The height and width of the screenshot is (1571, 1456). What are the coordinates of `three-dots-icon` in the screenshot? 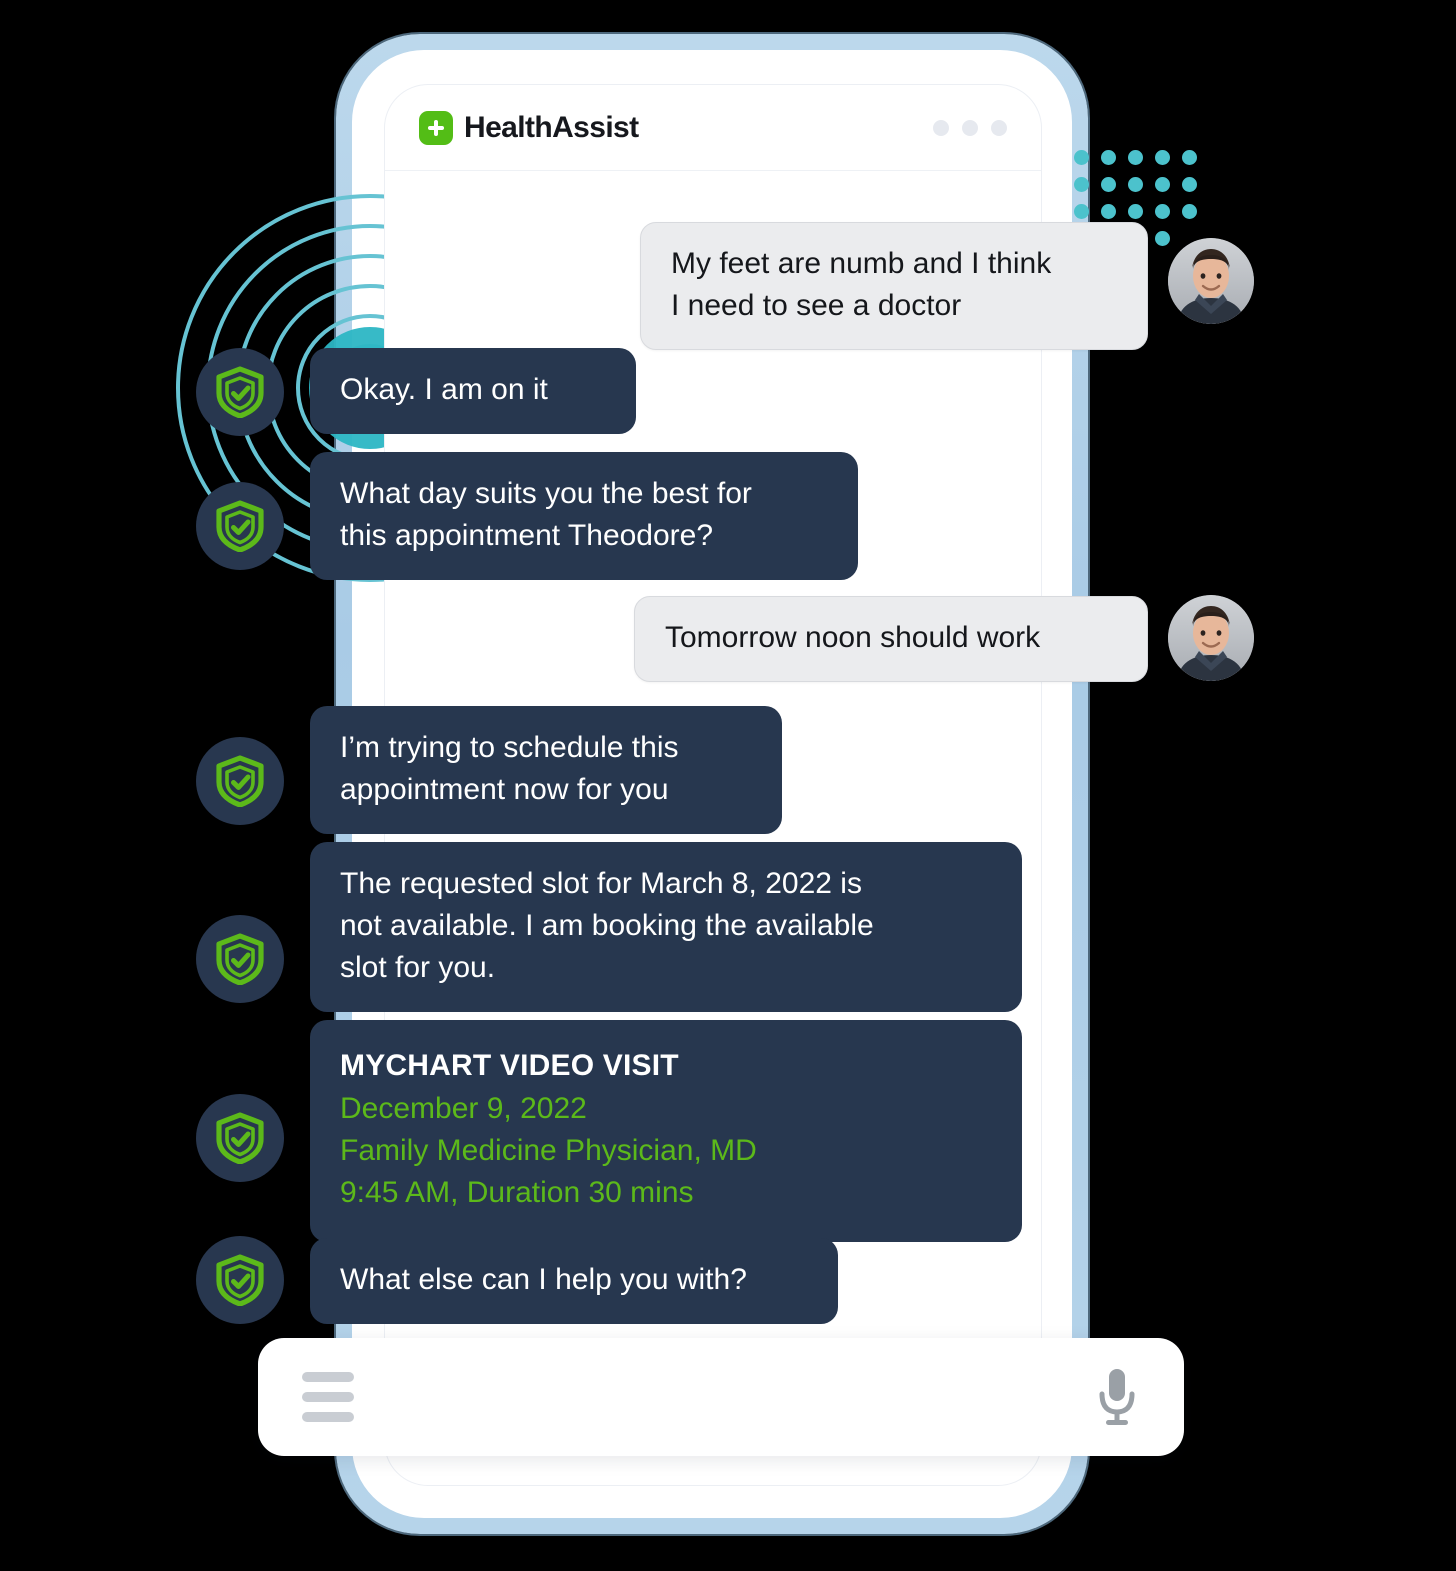 It's located at (970, 127).